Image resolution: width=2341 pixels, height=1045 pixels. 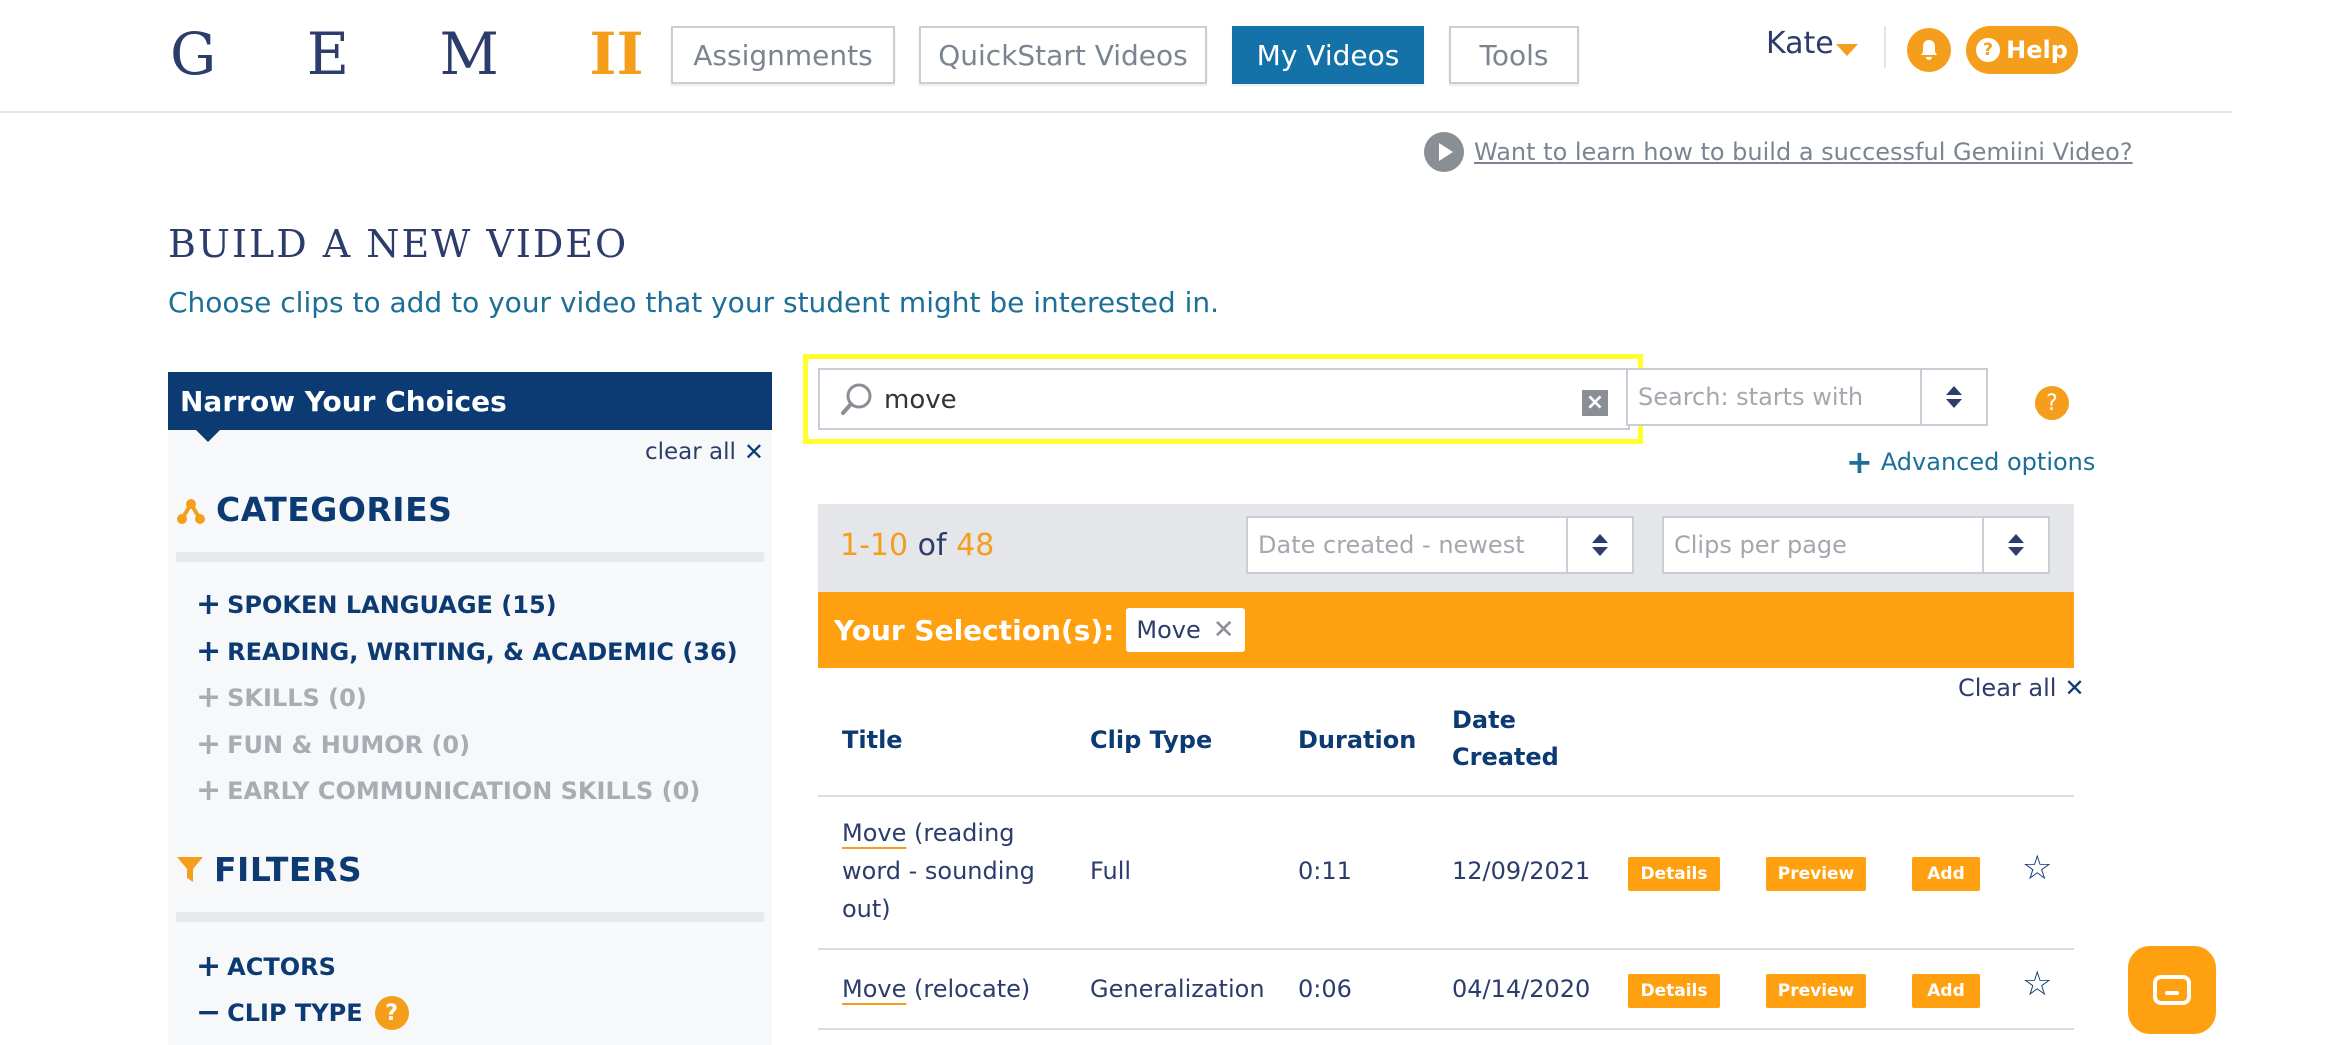 I want to click on bell-glyph, so click(x=1929, y=50).